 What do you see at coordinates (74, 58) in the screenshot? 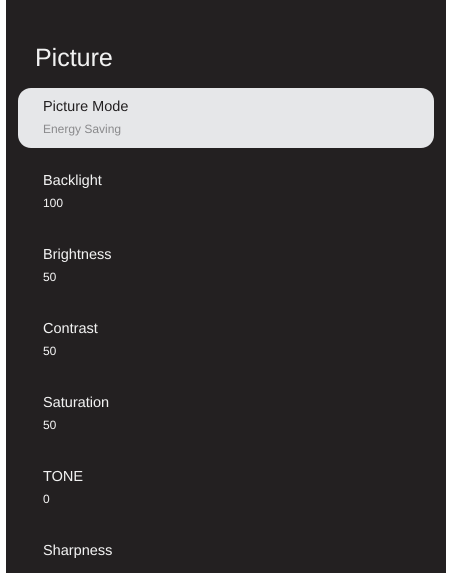
I see `panel-title: Picture` at bounding box center [74, 58].